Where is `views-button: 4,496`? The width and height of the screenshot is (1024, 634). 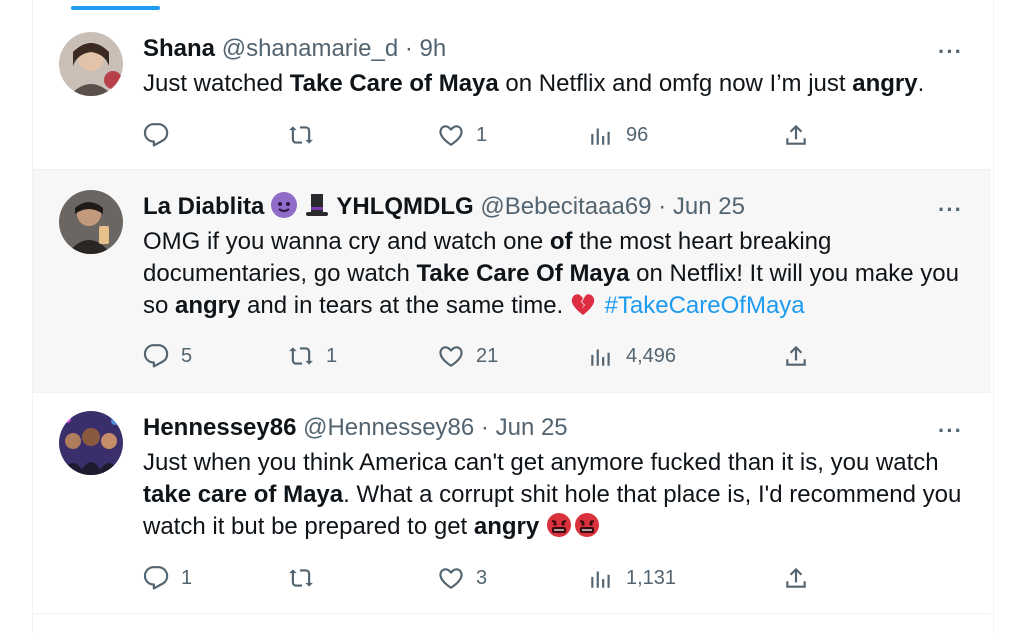
views-button: 4,496 is located at coordinates (632, 356).